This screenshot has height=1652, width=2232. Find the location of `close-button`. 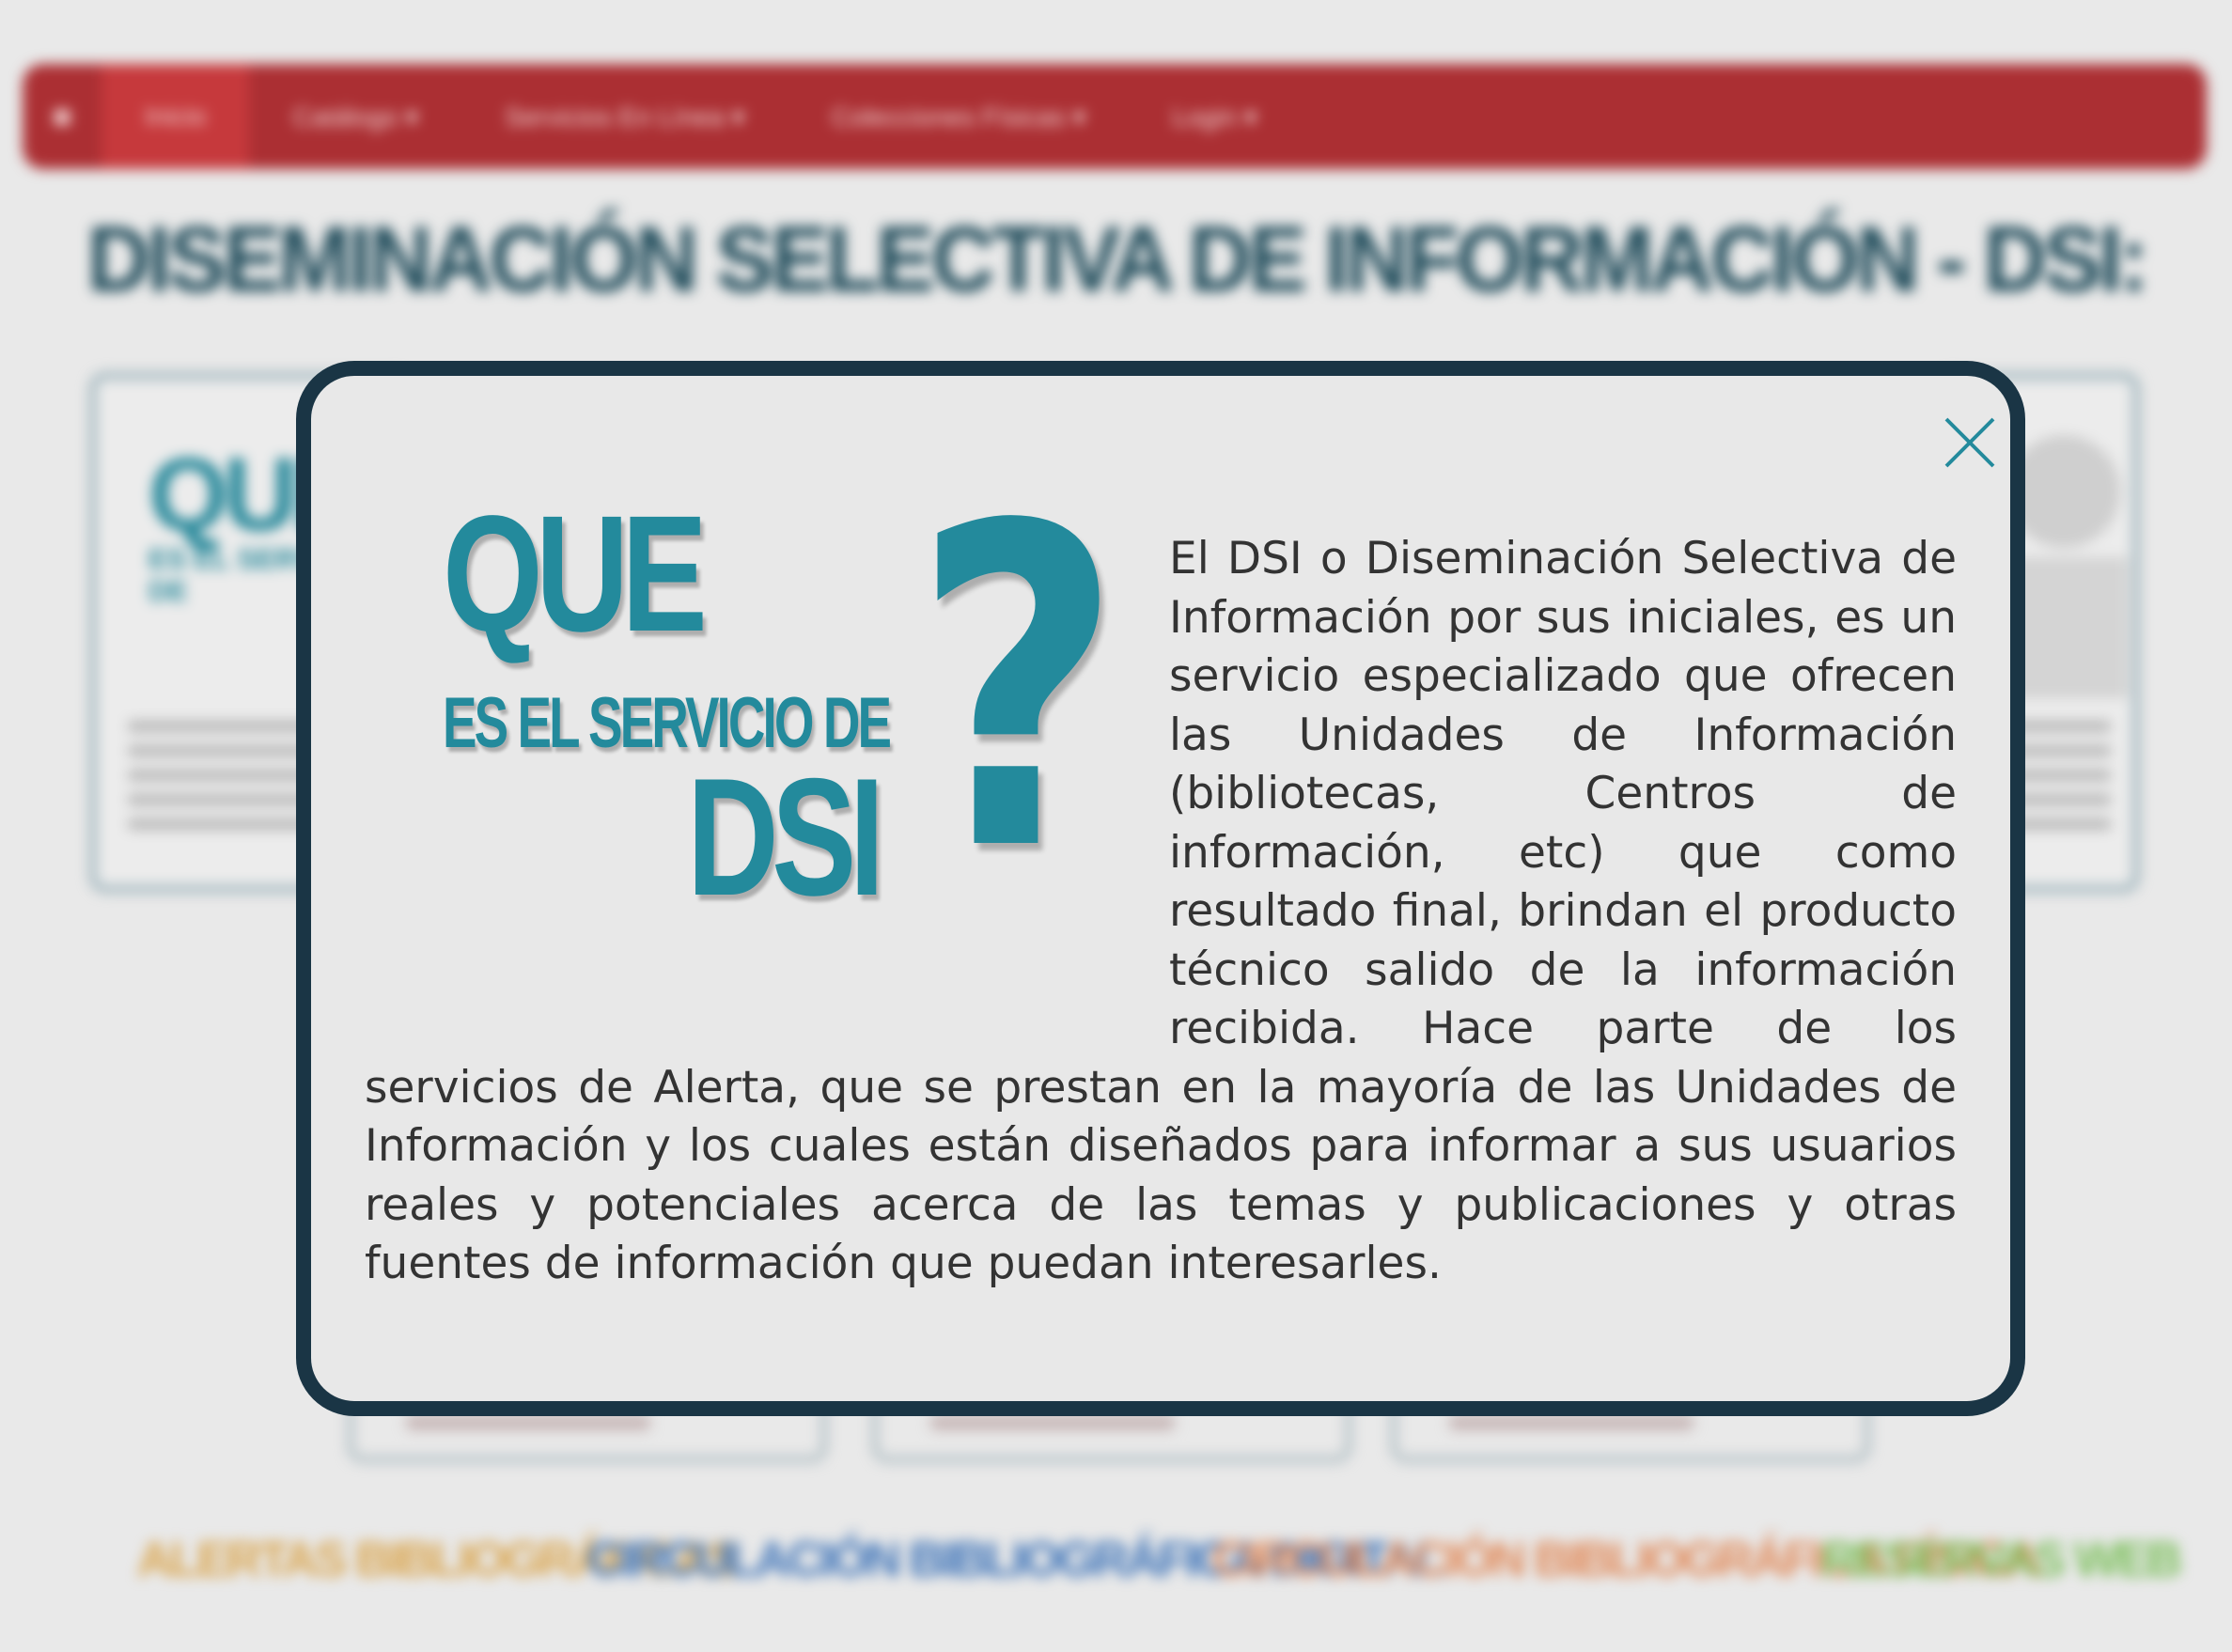

close-button is located at coordinates (1970, 443).